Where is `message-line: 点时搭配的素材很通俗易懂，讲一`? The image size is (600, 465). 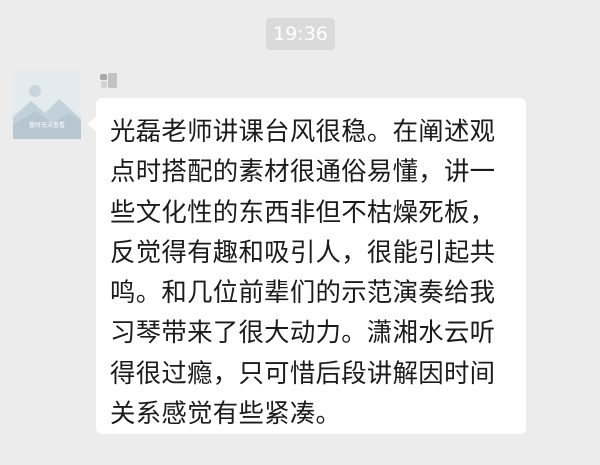
message-line: 点时搭配的素材很通俗易懂，讲一 is located at coordinates (303, 171).